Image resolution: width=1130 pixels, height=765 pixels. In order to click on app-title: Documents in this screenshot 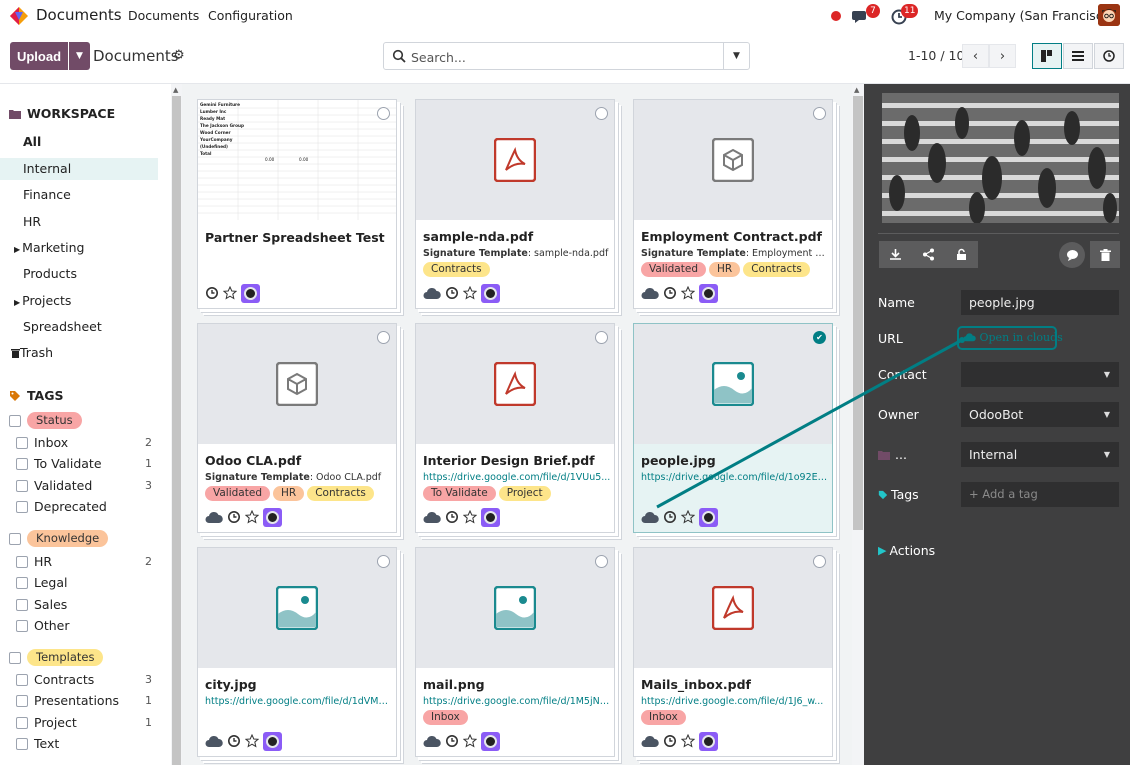, I will do `click(79, 15)`.